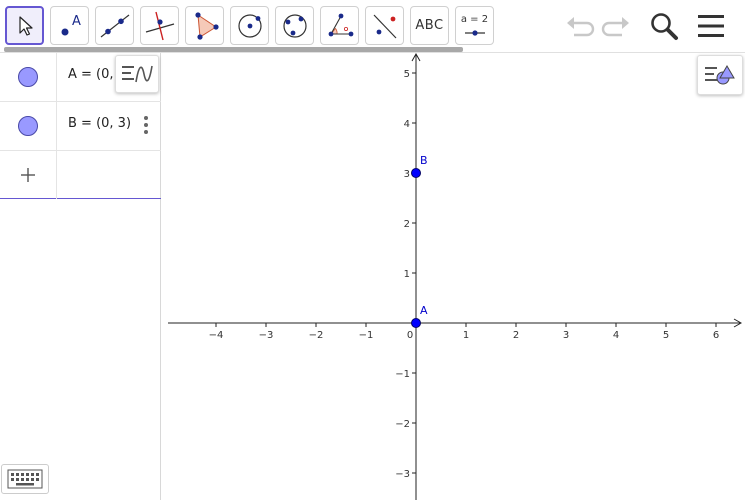  What do you see at coordinates (716, 335) in the screenshot?
I see `x-tick-label: 6` at bounding box center [716, 335].